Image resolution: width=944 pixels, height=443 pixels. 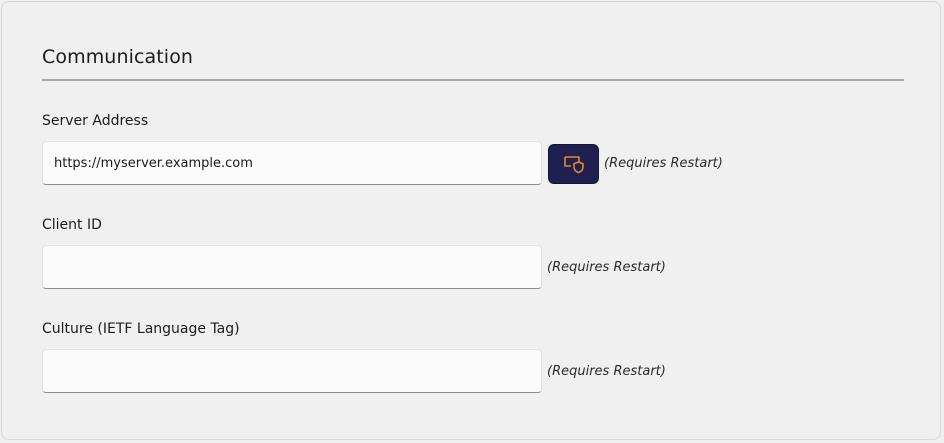 I want to click on section-divider, so click(x=473, y=80).